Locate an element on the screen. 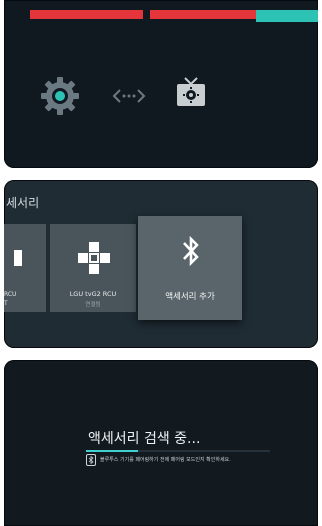 Image resolution: width=322 pixels, height=526 pixels. accessory-status: T is located at coordinates (6, 303).